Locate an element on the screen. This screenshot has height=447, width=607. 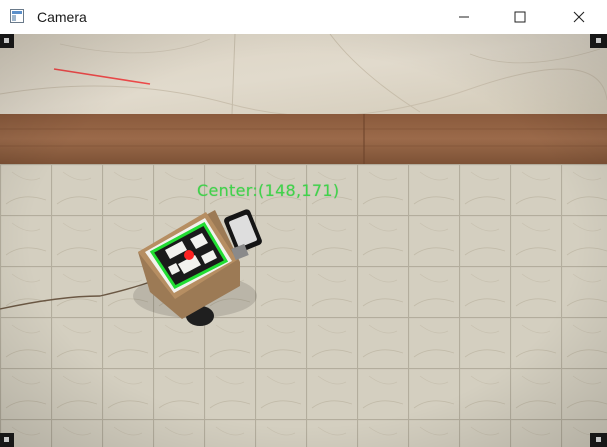
title-bar: Camera is located at coordinates (303, 17).